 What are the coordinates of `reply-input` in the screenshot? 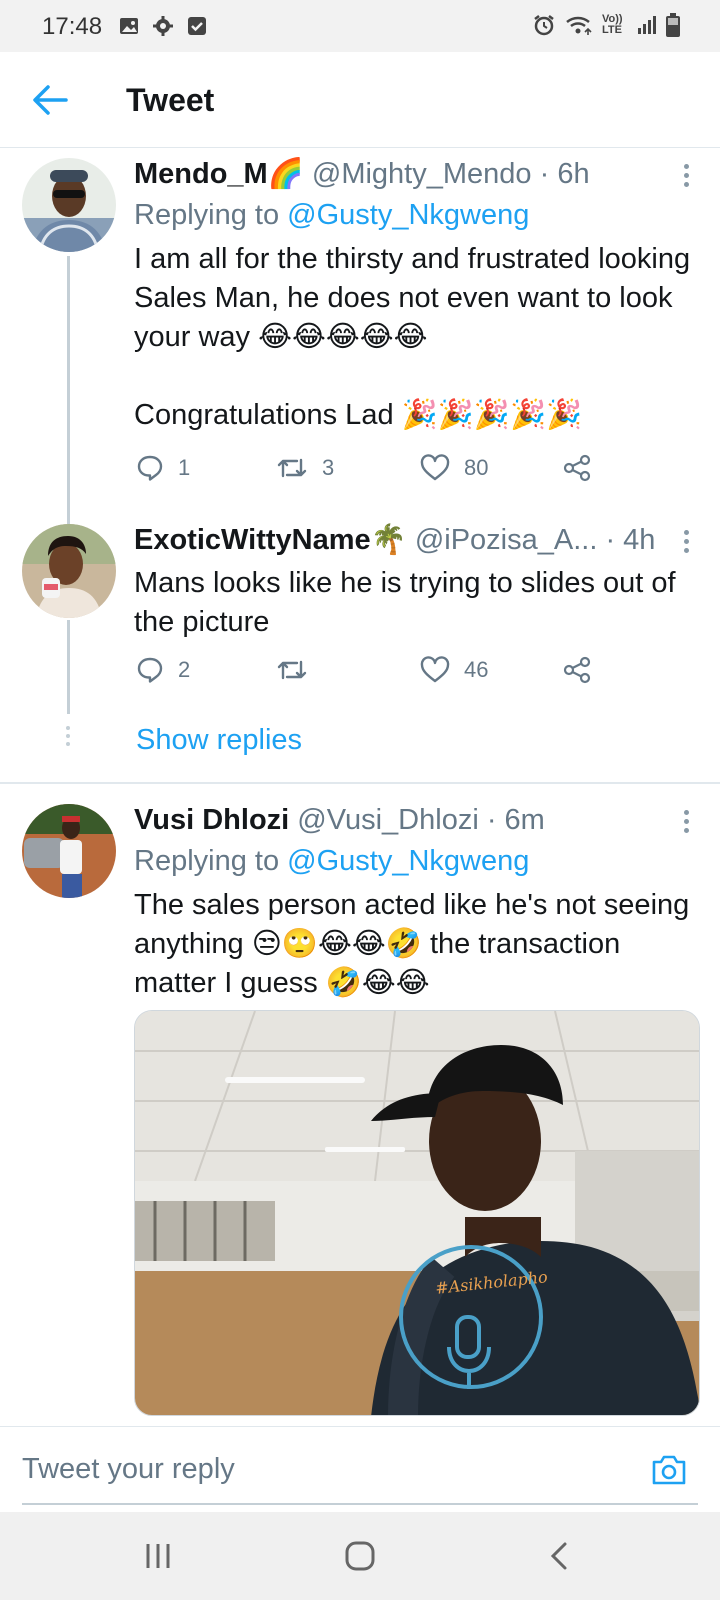 It's located at (302, 1469).